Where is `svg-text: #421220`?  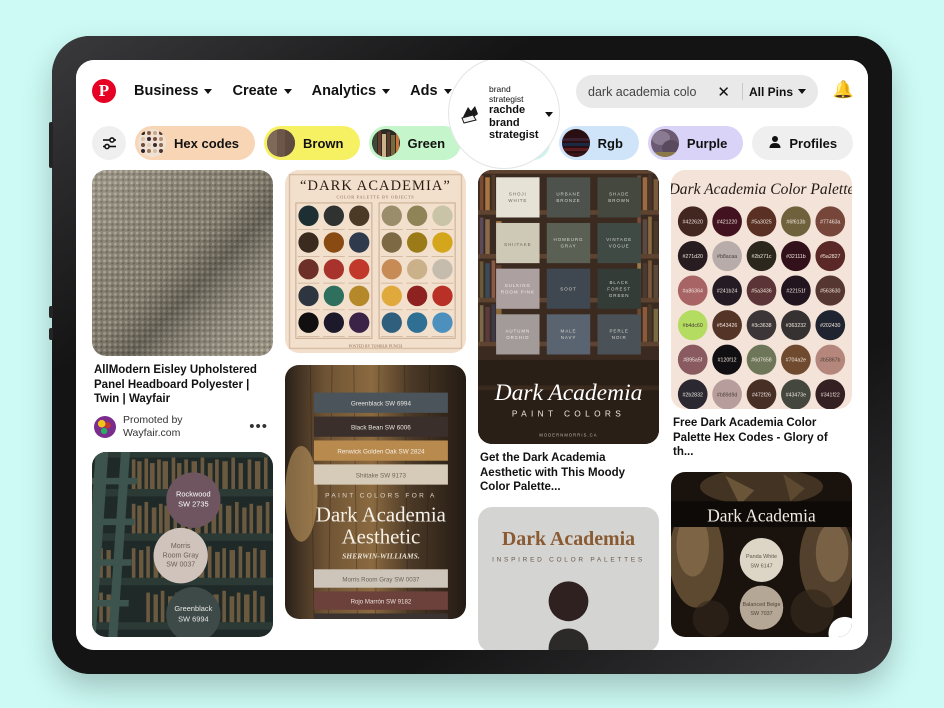 svg-text: #421220 is located at coordinates (727, 222).